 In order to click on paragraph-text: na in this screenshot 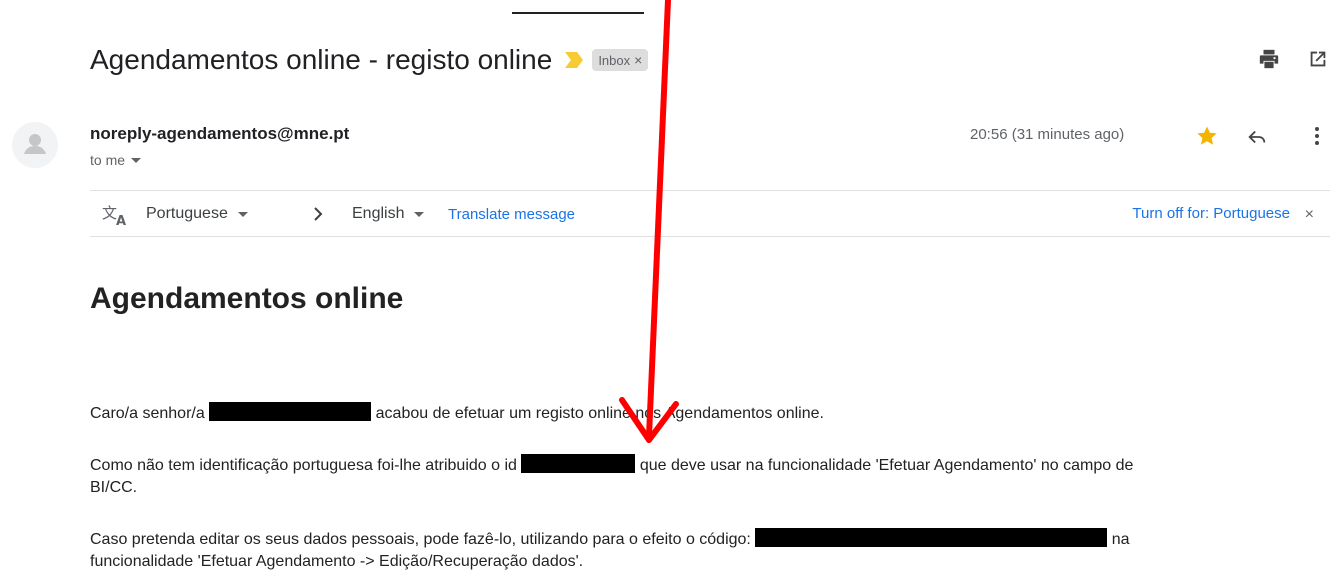, I will do `click(1120, 539)`.